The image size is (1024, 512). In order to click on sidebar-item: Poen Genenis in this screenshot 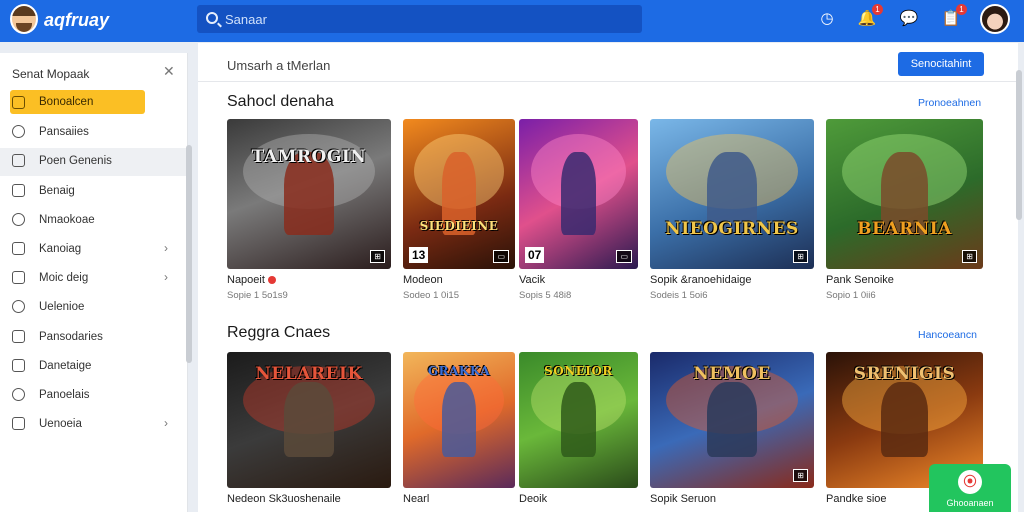, I will do `click(93, 162)`.